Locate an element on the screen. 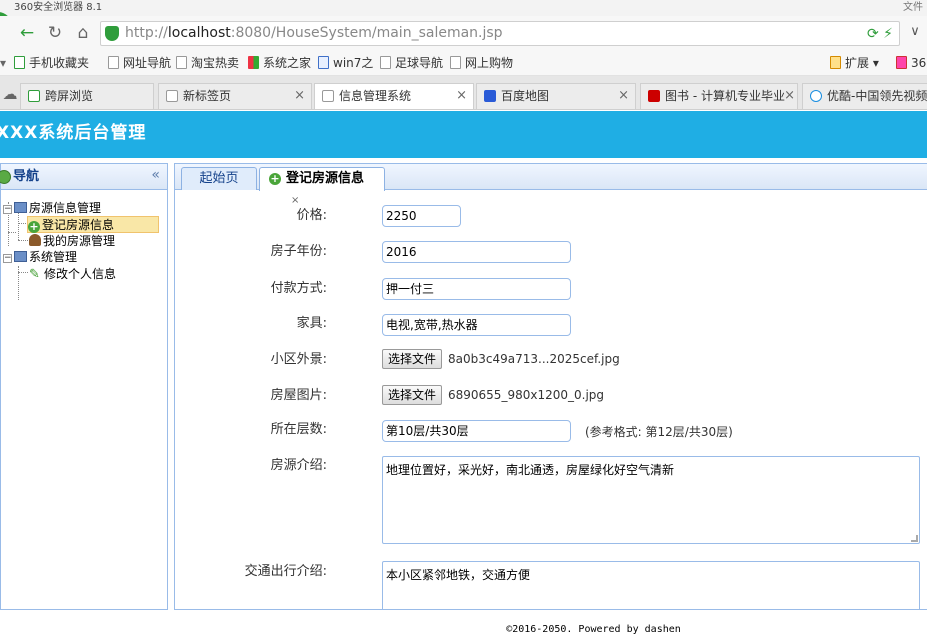  sidebar-item-system: − 系统管理 is located at coordinates (40, 257).